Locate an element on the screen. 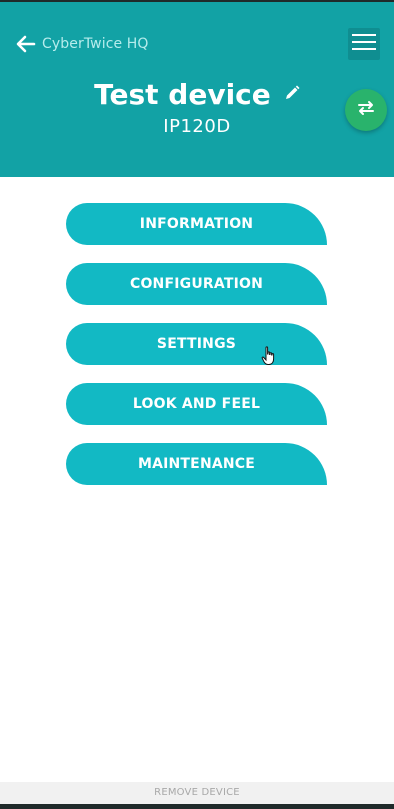 This screenshot has width=394, height=809. menu-button is located at coordinates (364, 44).